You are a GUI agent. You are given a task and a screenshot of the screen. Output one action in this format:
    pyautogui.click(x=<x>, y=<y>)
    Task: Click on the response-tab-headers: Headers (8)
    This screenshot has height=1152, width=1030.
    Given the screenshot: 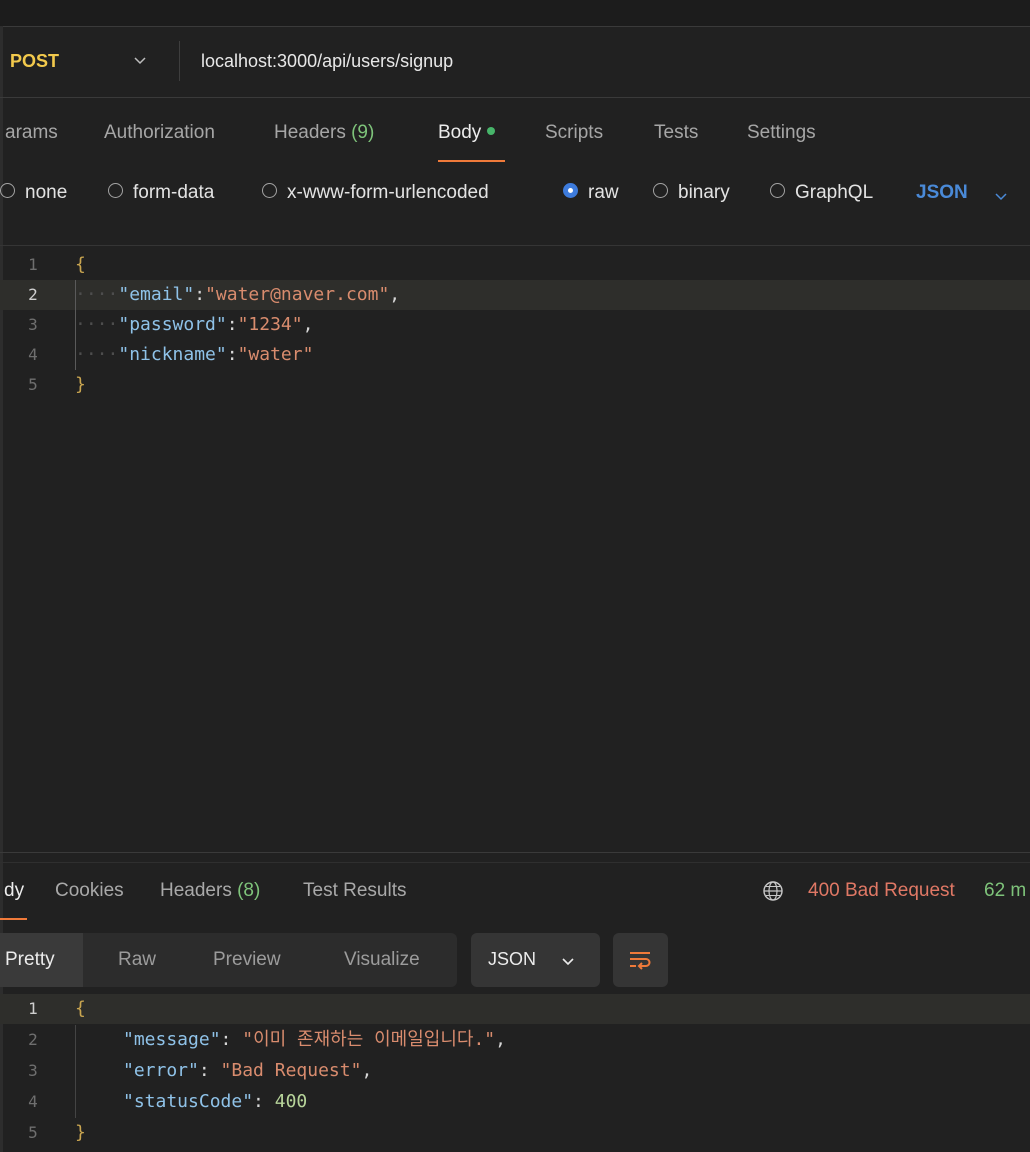 What is the action you would take?
    pyautogui.click(x=210, y=891)
    